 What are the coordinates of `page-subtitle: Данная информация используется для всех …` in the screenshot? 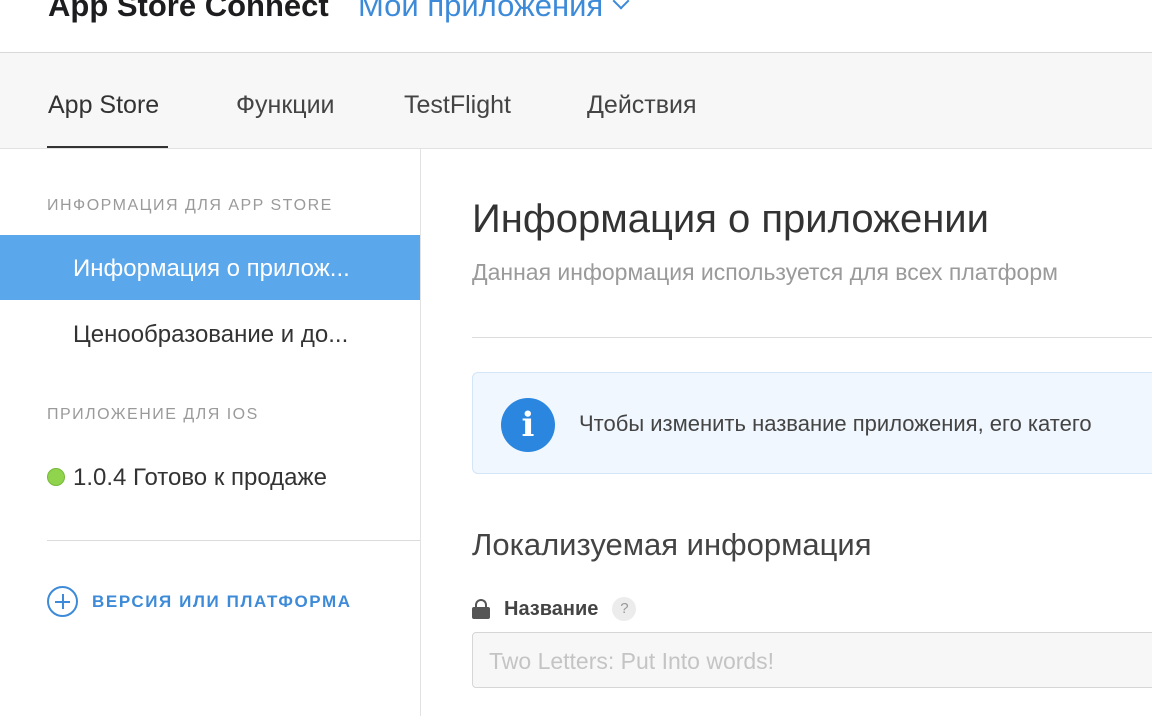 It's located at (765, 272).